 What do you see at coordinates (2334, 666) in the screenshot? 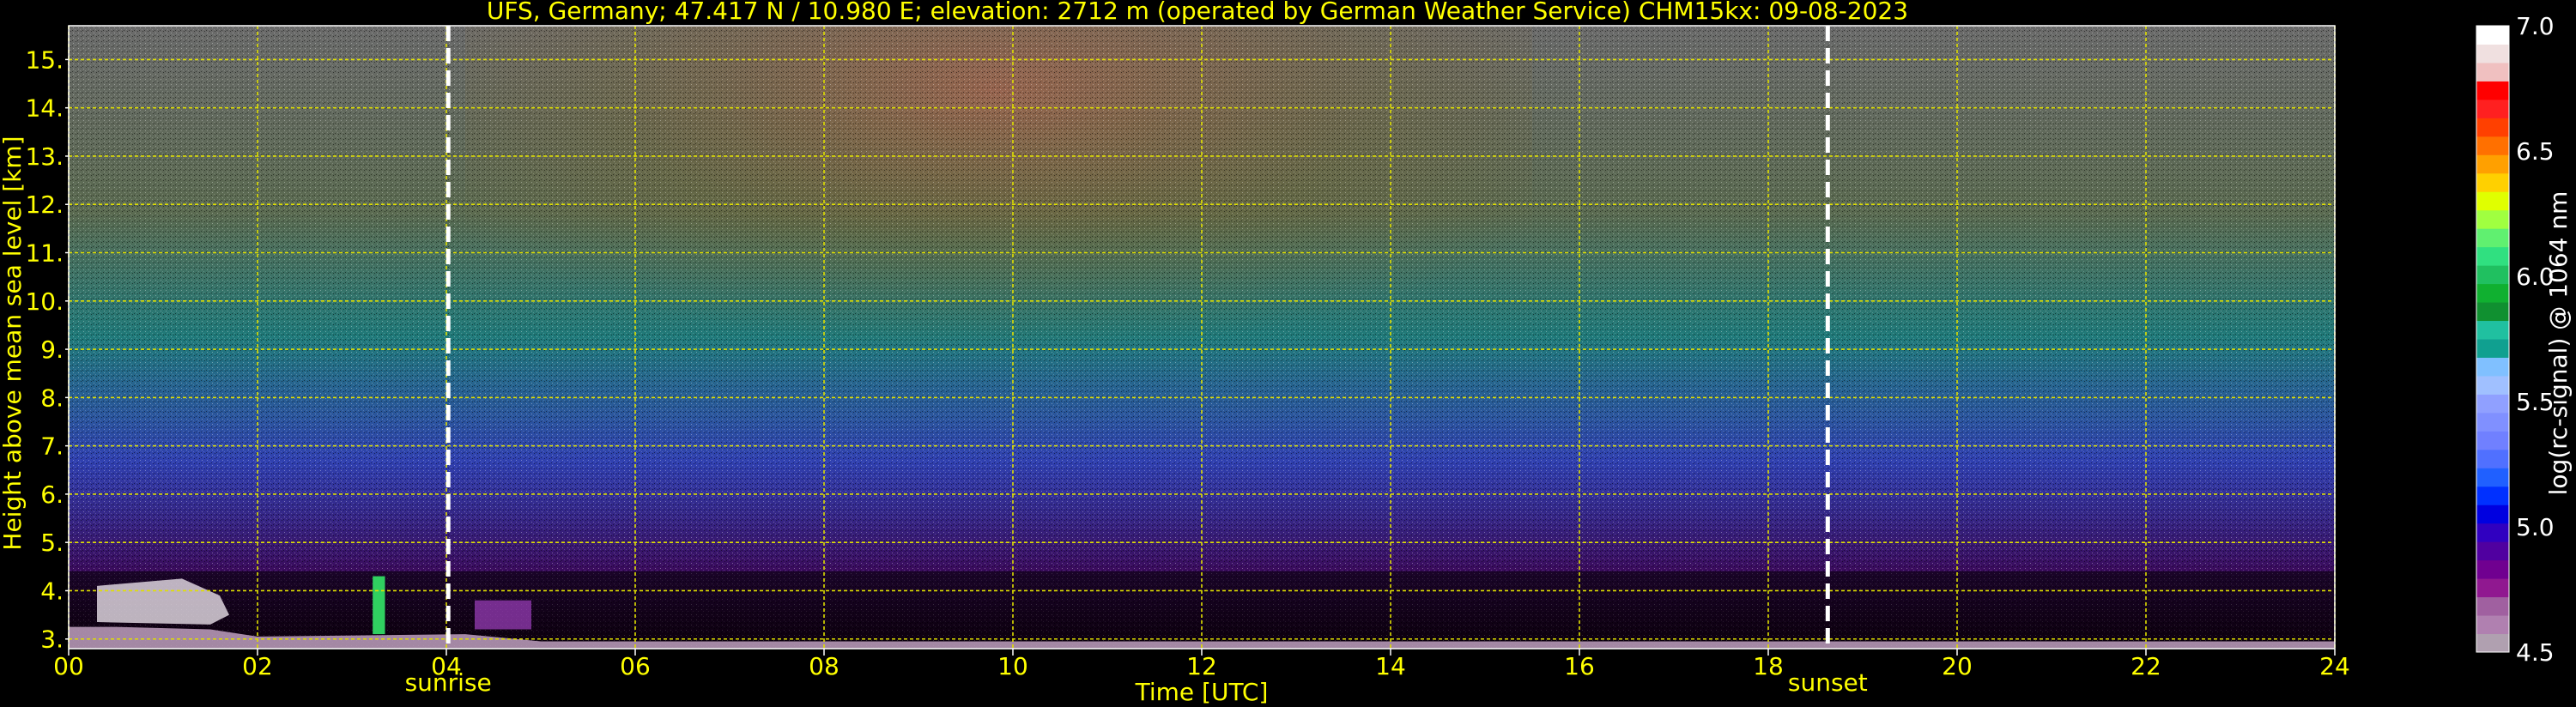
I see `x-tick-label: 24` at bounding box center [2334, 666].